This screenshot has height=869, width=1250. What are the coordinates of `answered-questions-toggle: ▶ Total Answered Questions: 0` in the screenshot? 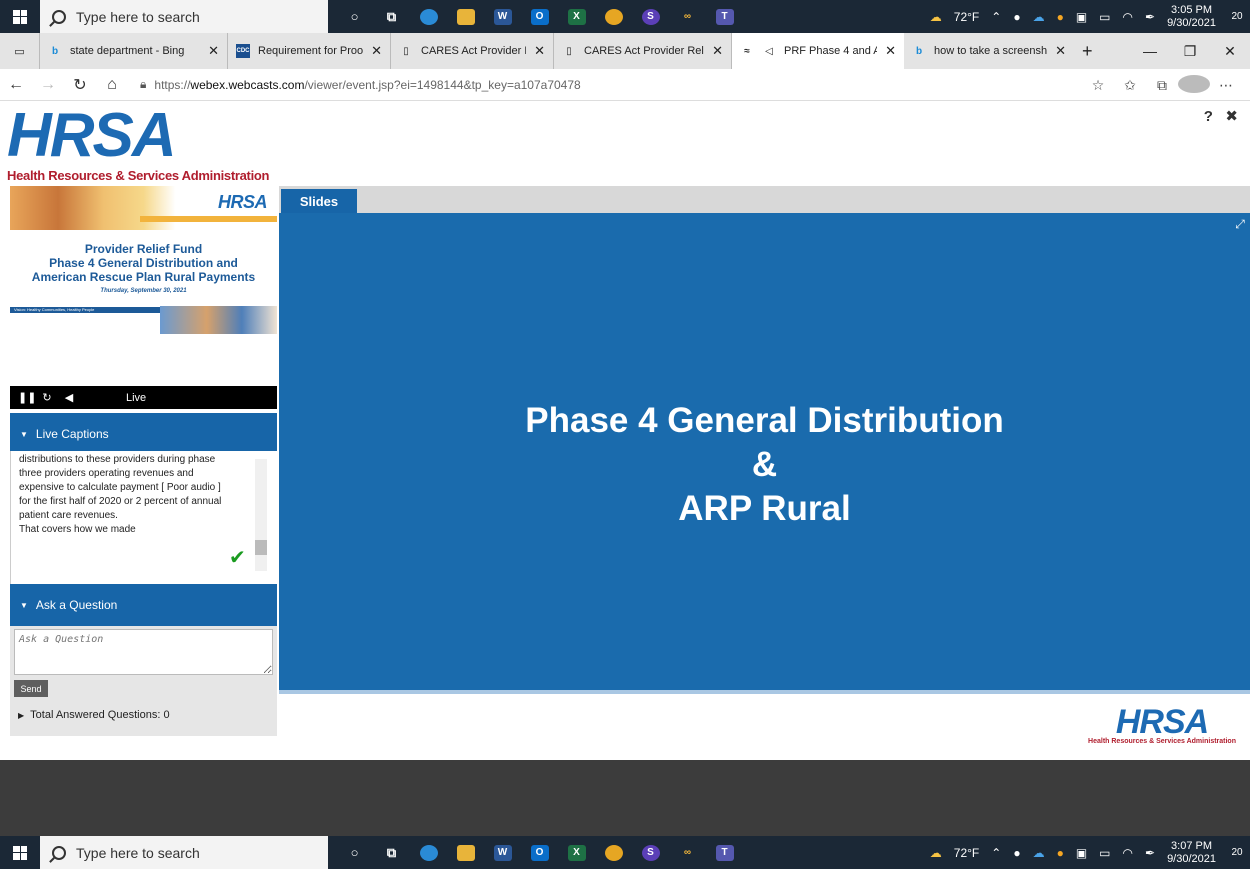 It's located at (94, 715).